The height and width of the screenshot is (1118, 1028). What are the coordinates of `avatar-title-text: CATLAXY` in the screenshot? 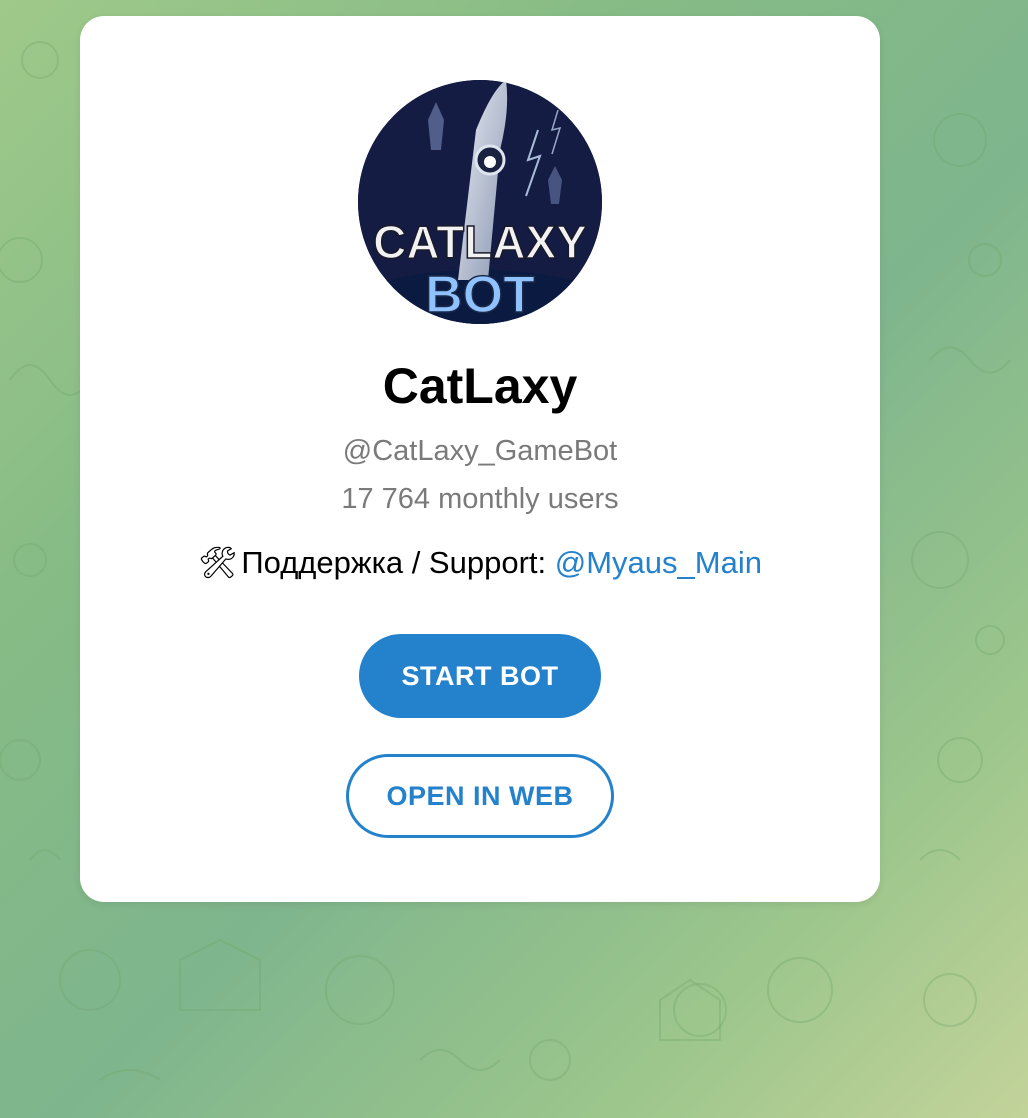 It's located at (480, 242).